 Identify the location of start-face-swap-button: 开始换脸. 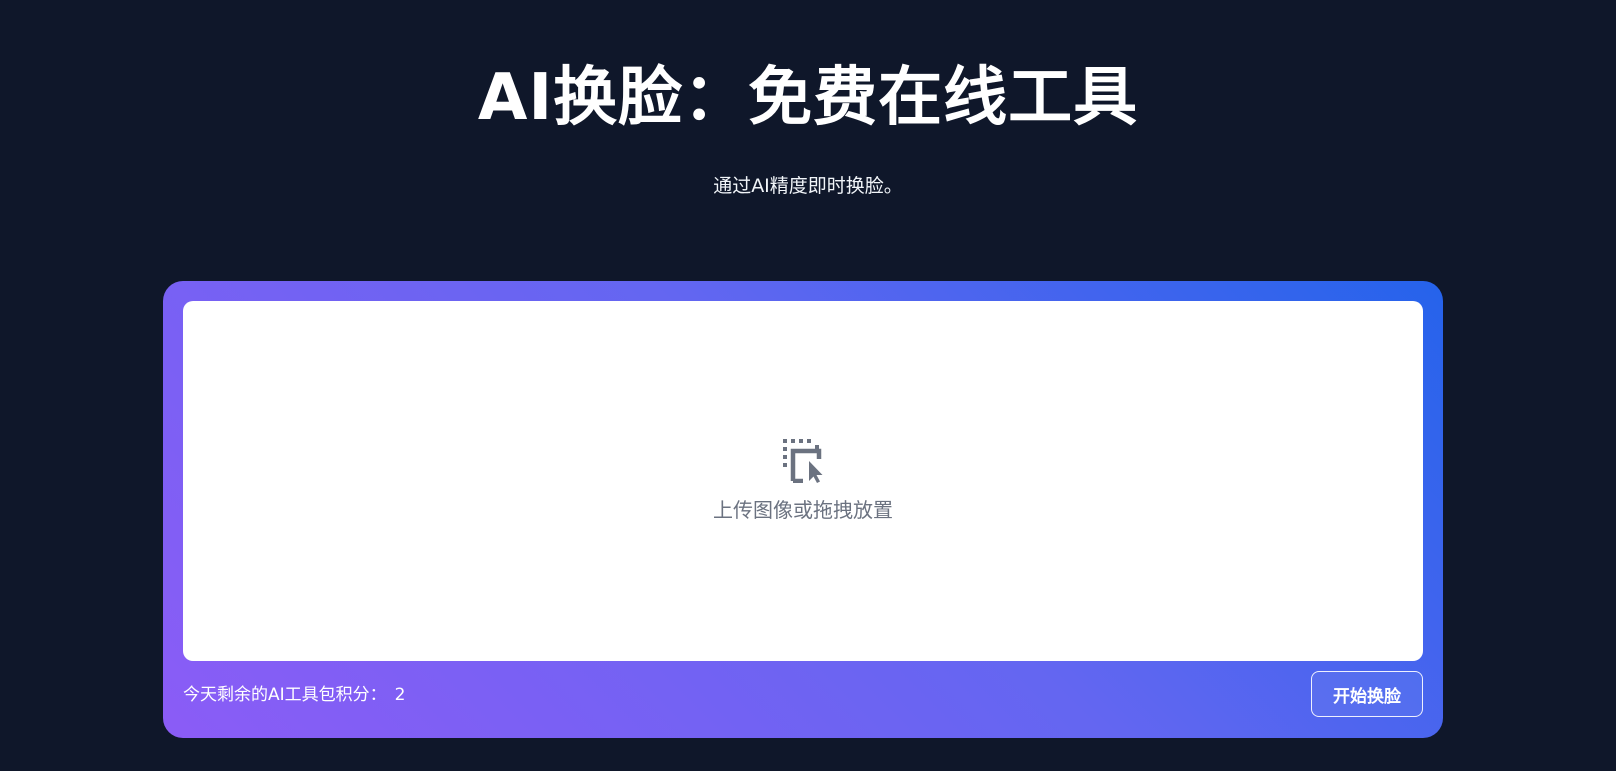
(1367, 694).